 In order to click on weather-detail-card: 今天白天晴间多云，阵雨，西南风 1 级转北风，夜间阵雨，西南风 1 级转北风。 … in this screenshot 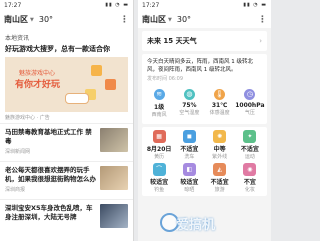, I will do `click(204, 89)`.